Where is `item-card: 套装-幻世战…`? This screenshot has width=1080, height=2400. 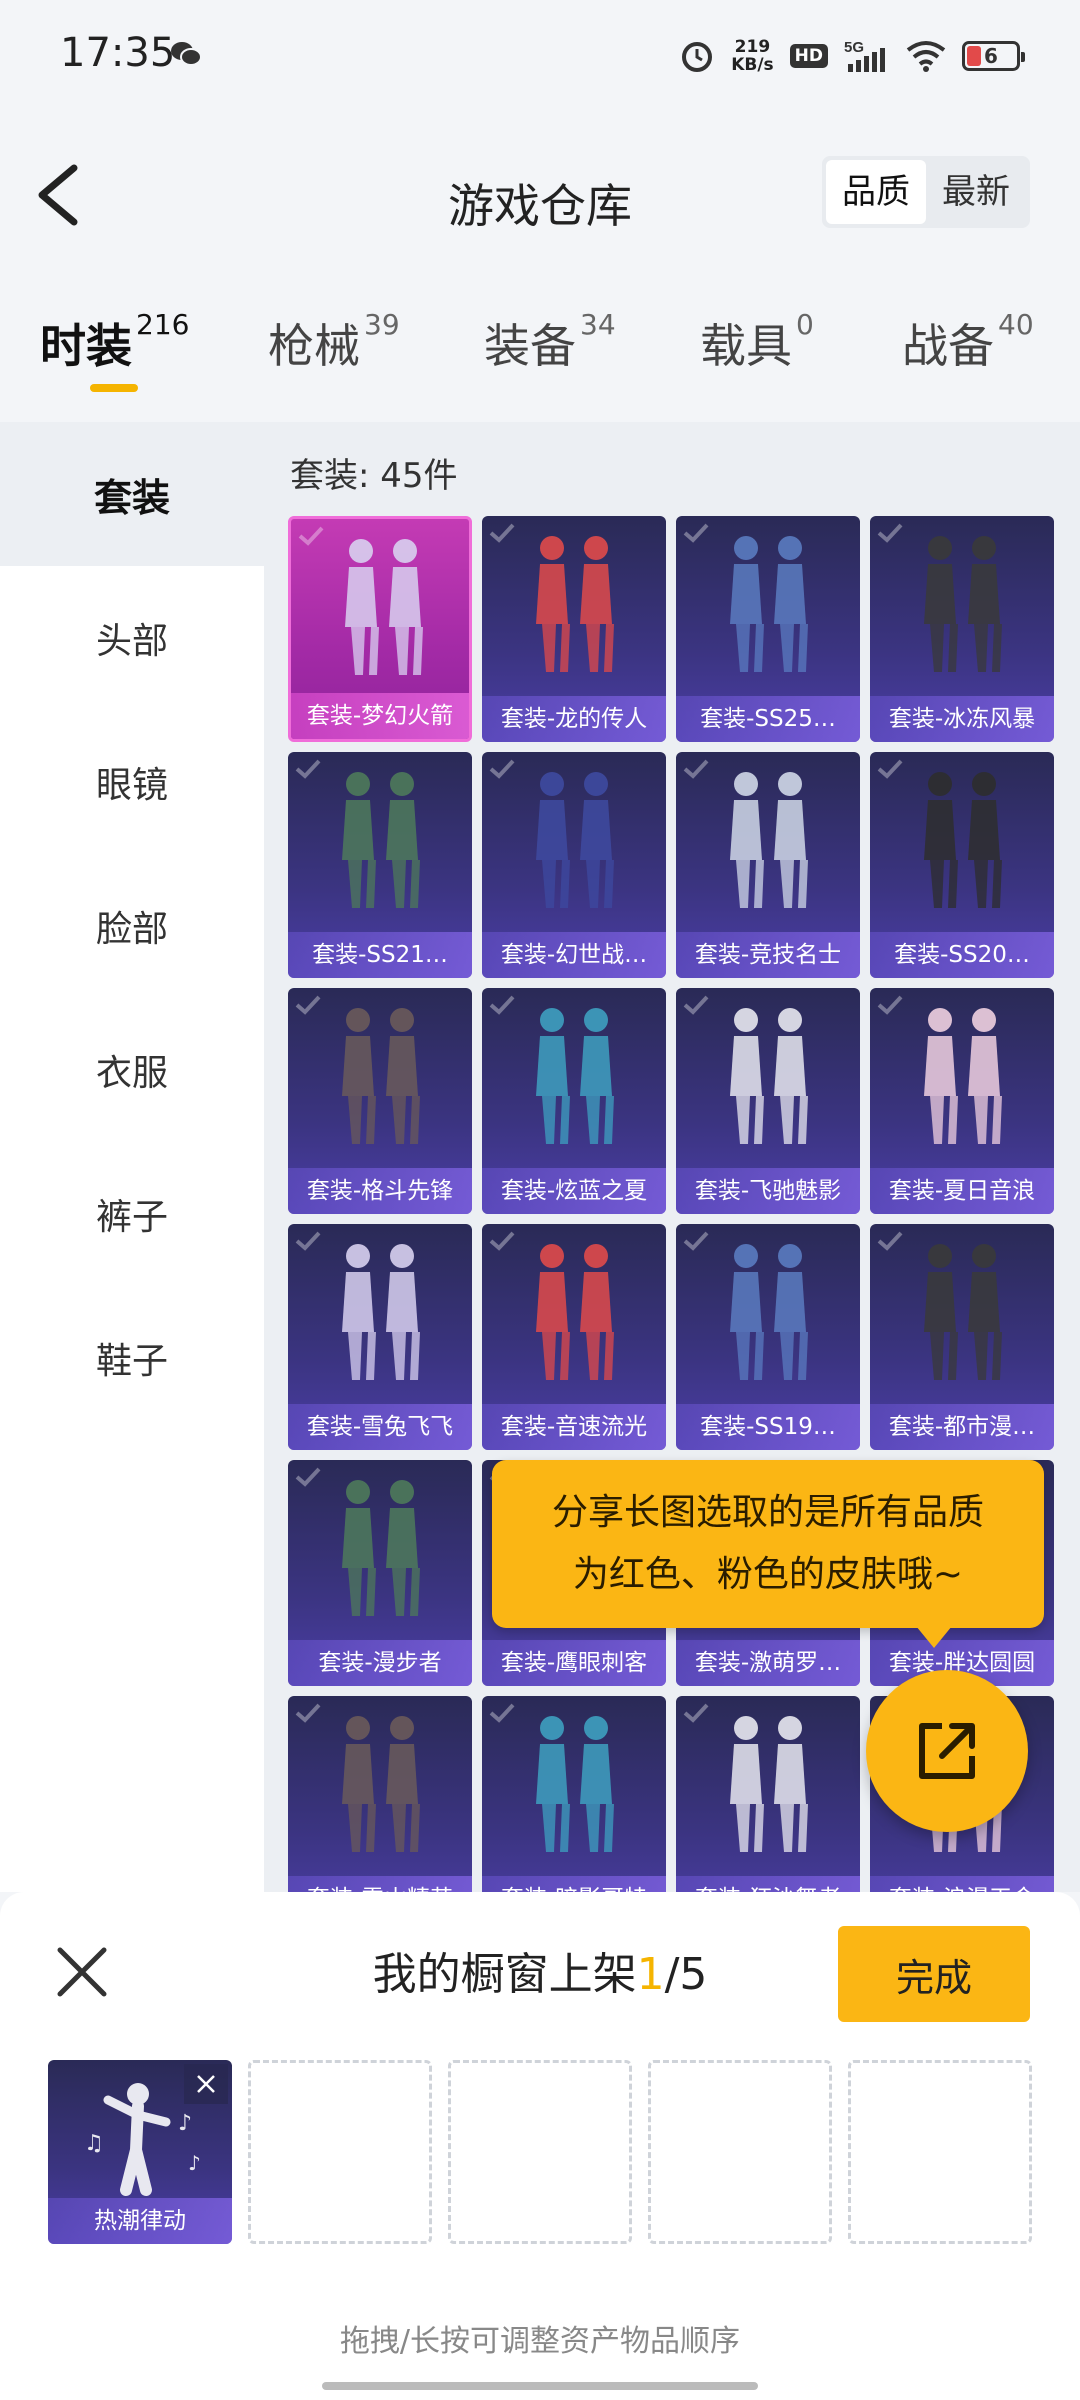 item-card: 套装-幻世战… is located at coordinates (574, 865).